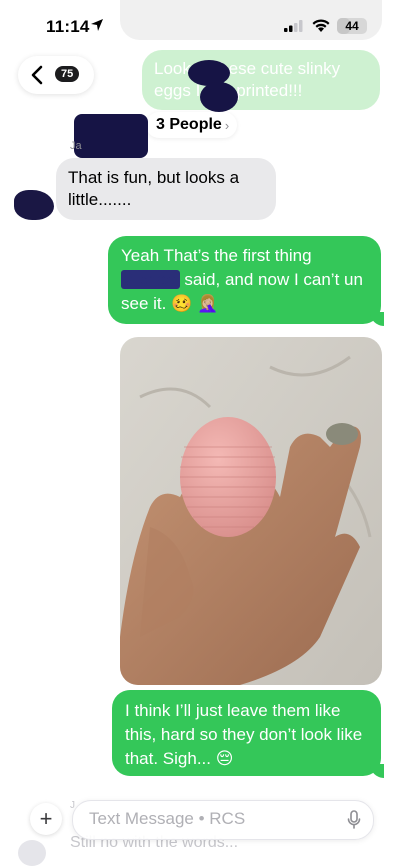 This screenshot has width=400, height=866. What do you see at coordinates (67, 74) in the screenshot?
I see `unread-count-badge: 75` at bounding box center [67, 74].